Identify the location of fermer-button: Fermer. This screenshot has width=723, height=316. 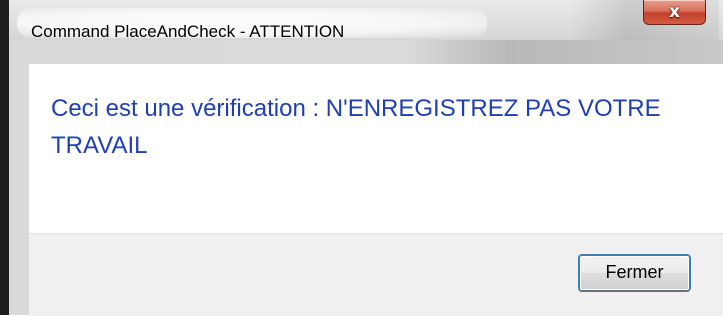
(634, 273).